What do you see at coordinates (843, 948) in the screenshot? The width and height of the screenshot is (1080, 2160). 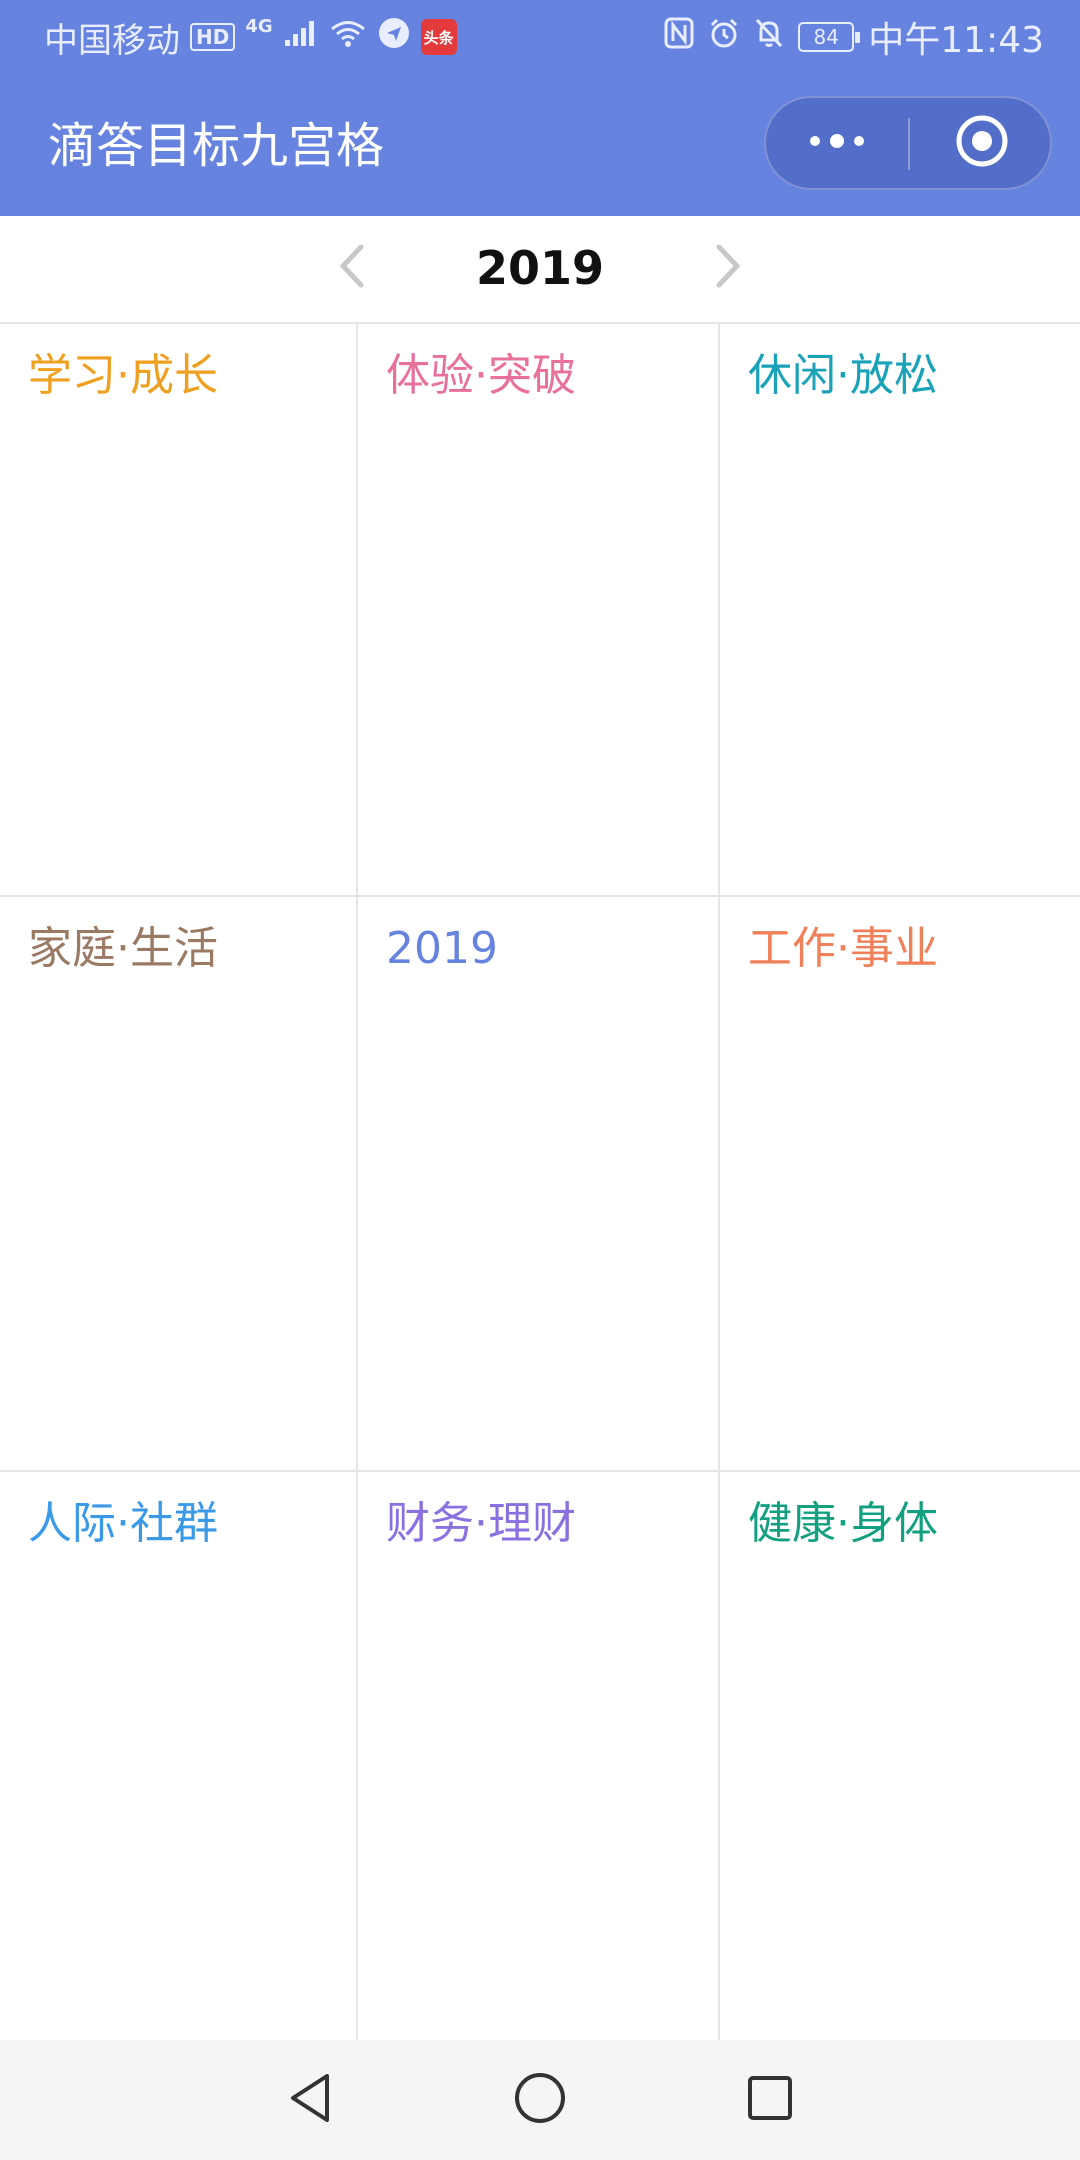 I see `cell-title: 工作·事业` at bounding box center [843, 948].